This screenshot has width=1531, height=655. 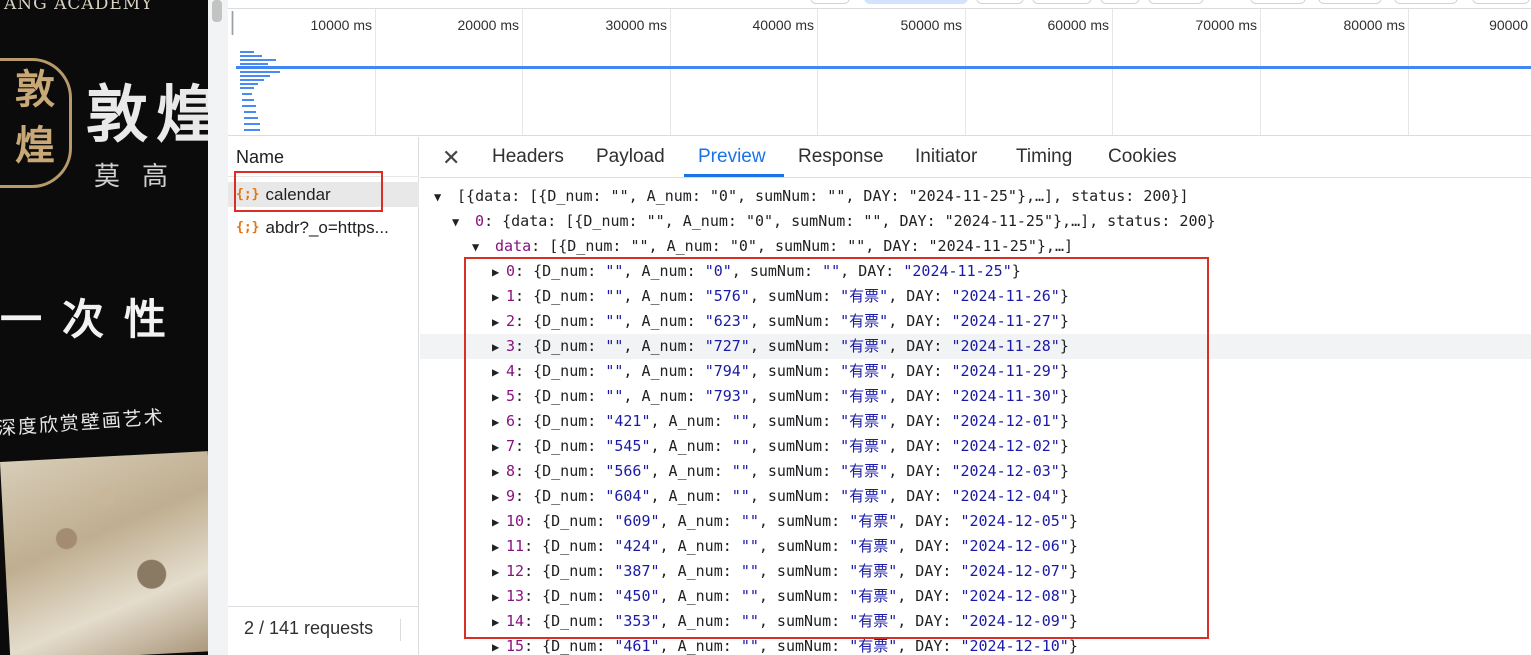 What do you see at coordinates (1005, 346) in the screenshot?
I see `day-value: "2024-11-28"` at bounding box center [1005, 346].